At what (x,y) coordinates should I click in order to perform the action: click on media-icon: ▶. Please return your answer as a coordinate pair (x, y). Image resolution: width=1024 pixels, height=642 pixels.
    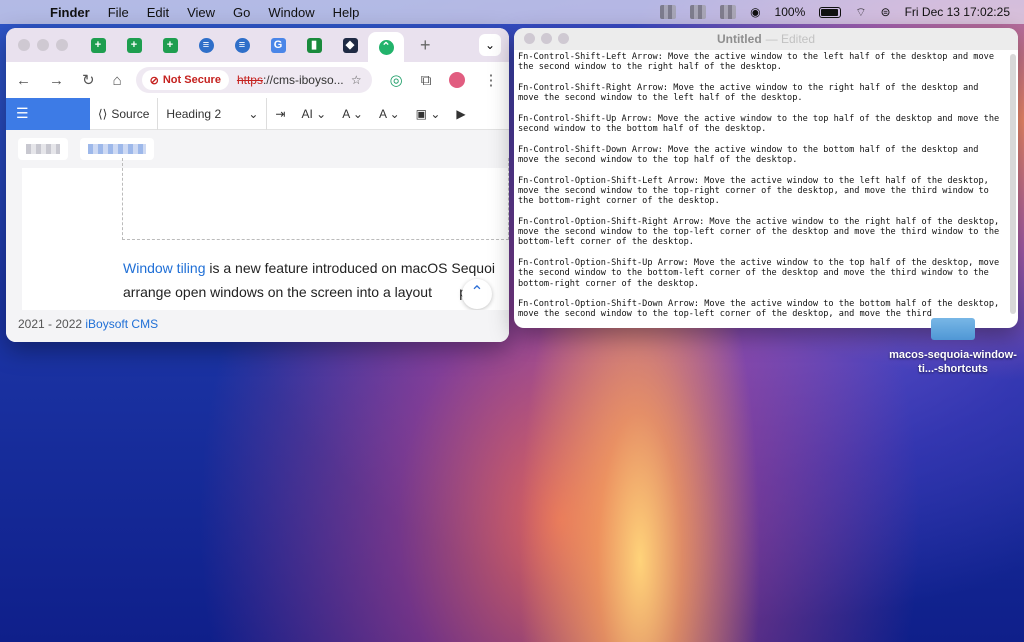
    Looking at the image, I should click on (461, 113).